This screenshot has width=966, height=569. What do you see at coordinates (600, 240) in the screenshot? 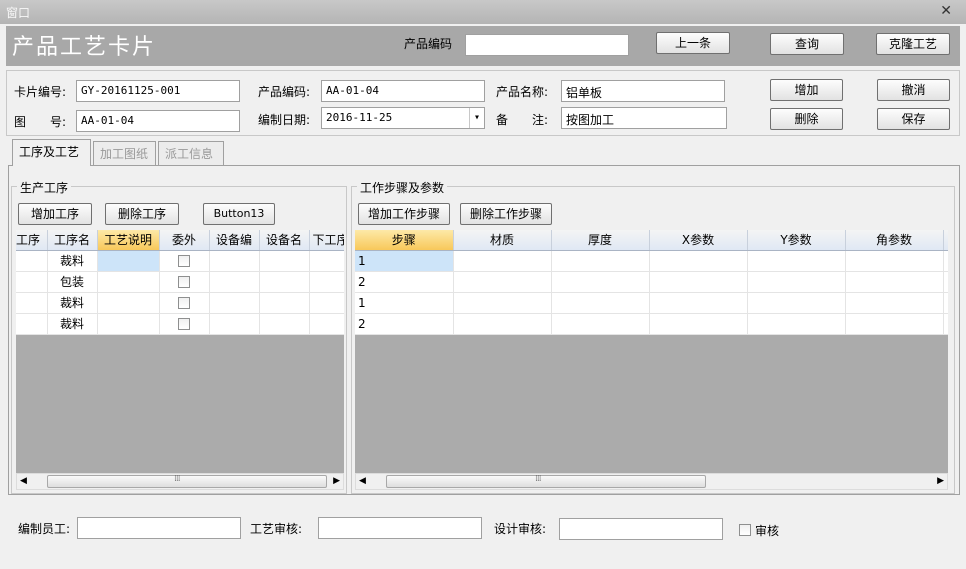
I see `col-header-thickness: 厚度` at bounding box center [600, 240].